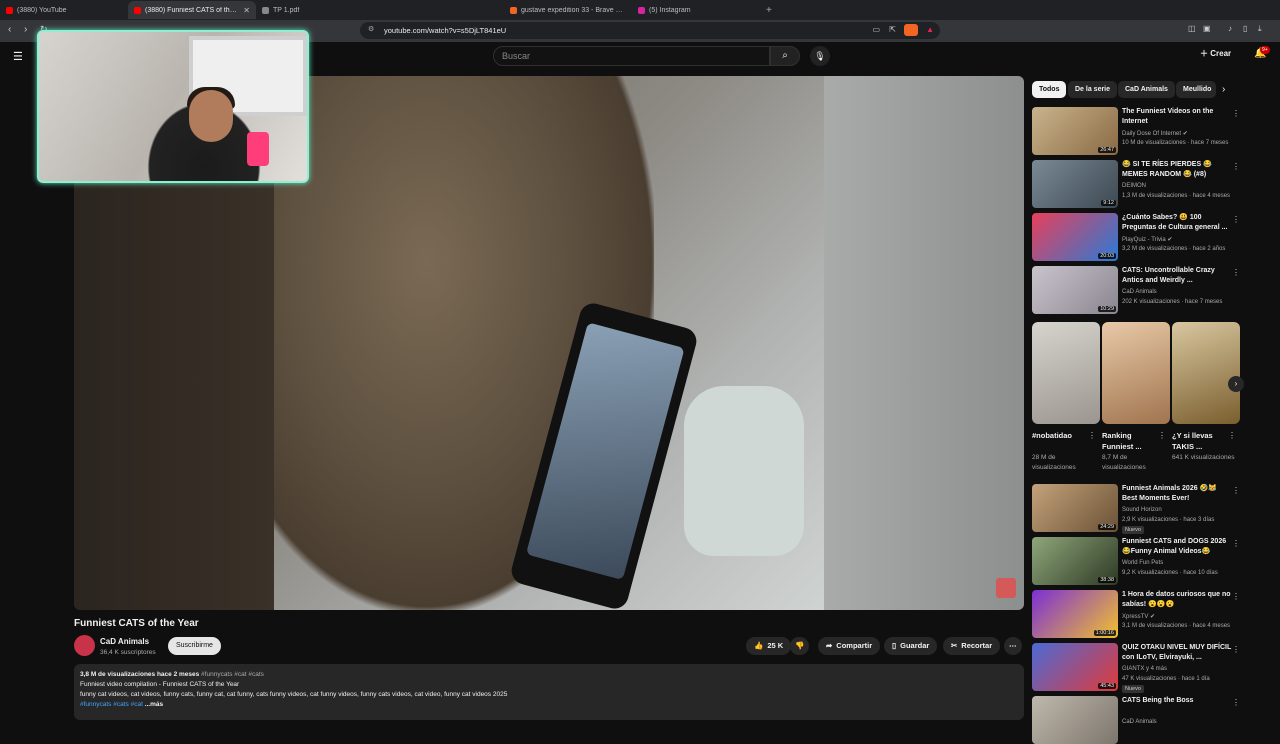 This screenshot has height=744, width=1280. Describe the element at coordinates (444, 10) in the screenshot. I see `browser-tab` at that location.